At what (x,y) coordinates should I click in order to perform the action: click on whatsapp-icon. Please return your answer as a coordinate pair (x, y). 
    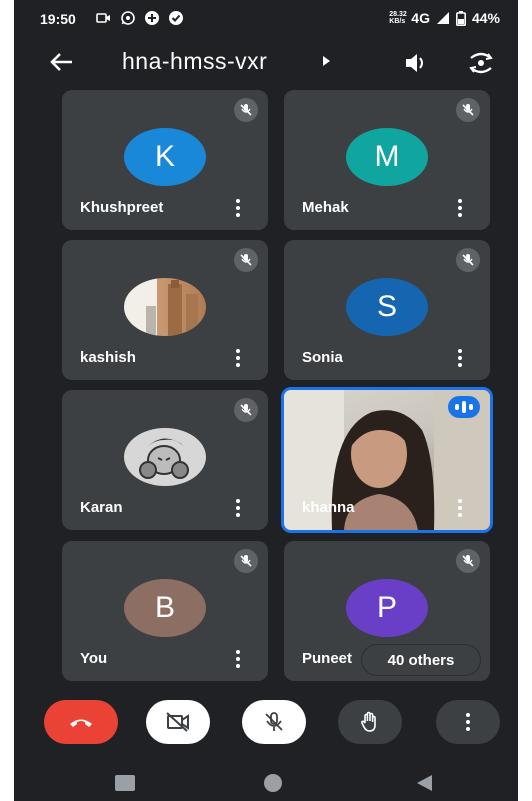
    Looking at the image, I should click on (128, 18).